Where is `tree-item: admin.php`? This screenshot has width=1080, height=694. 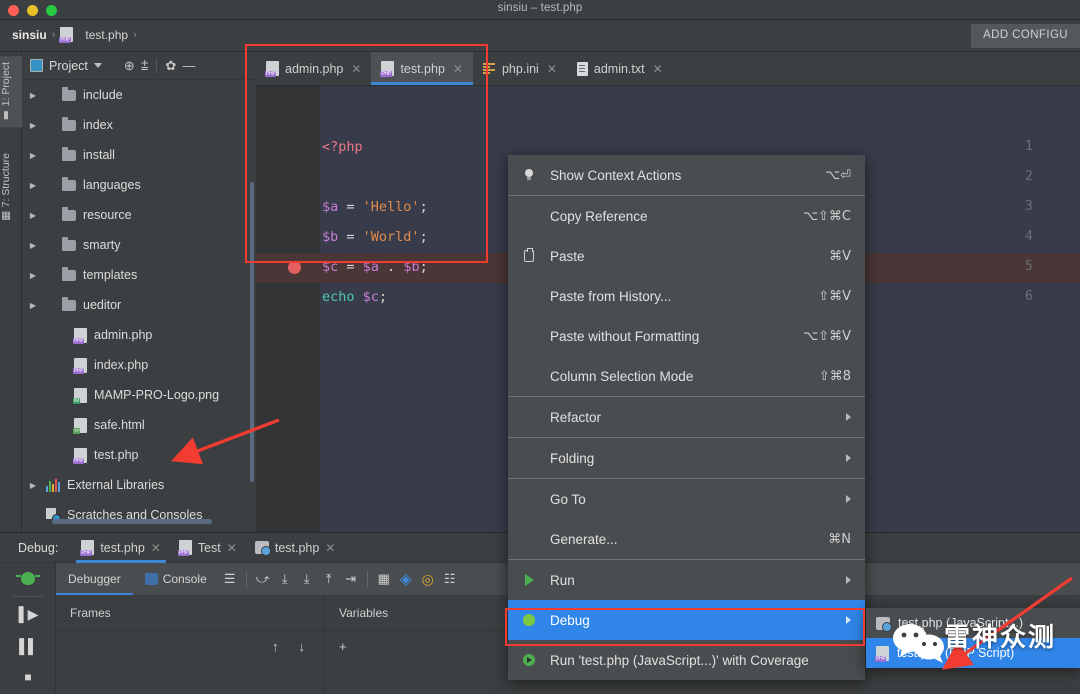 tree-item: admin.php is located at coordinates (139, 335).